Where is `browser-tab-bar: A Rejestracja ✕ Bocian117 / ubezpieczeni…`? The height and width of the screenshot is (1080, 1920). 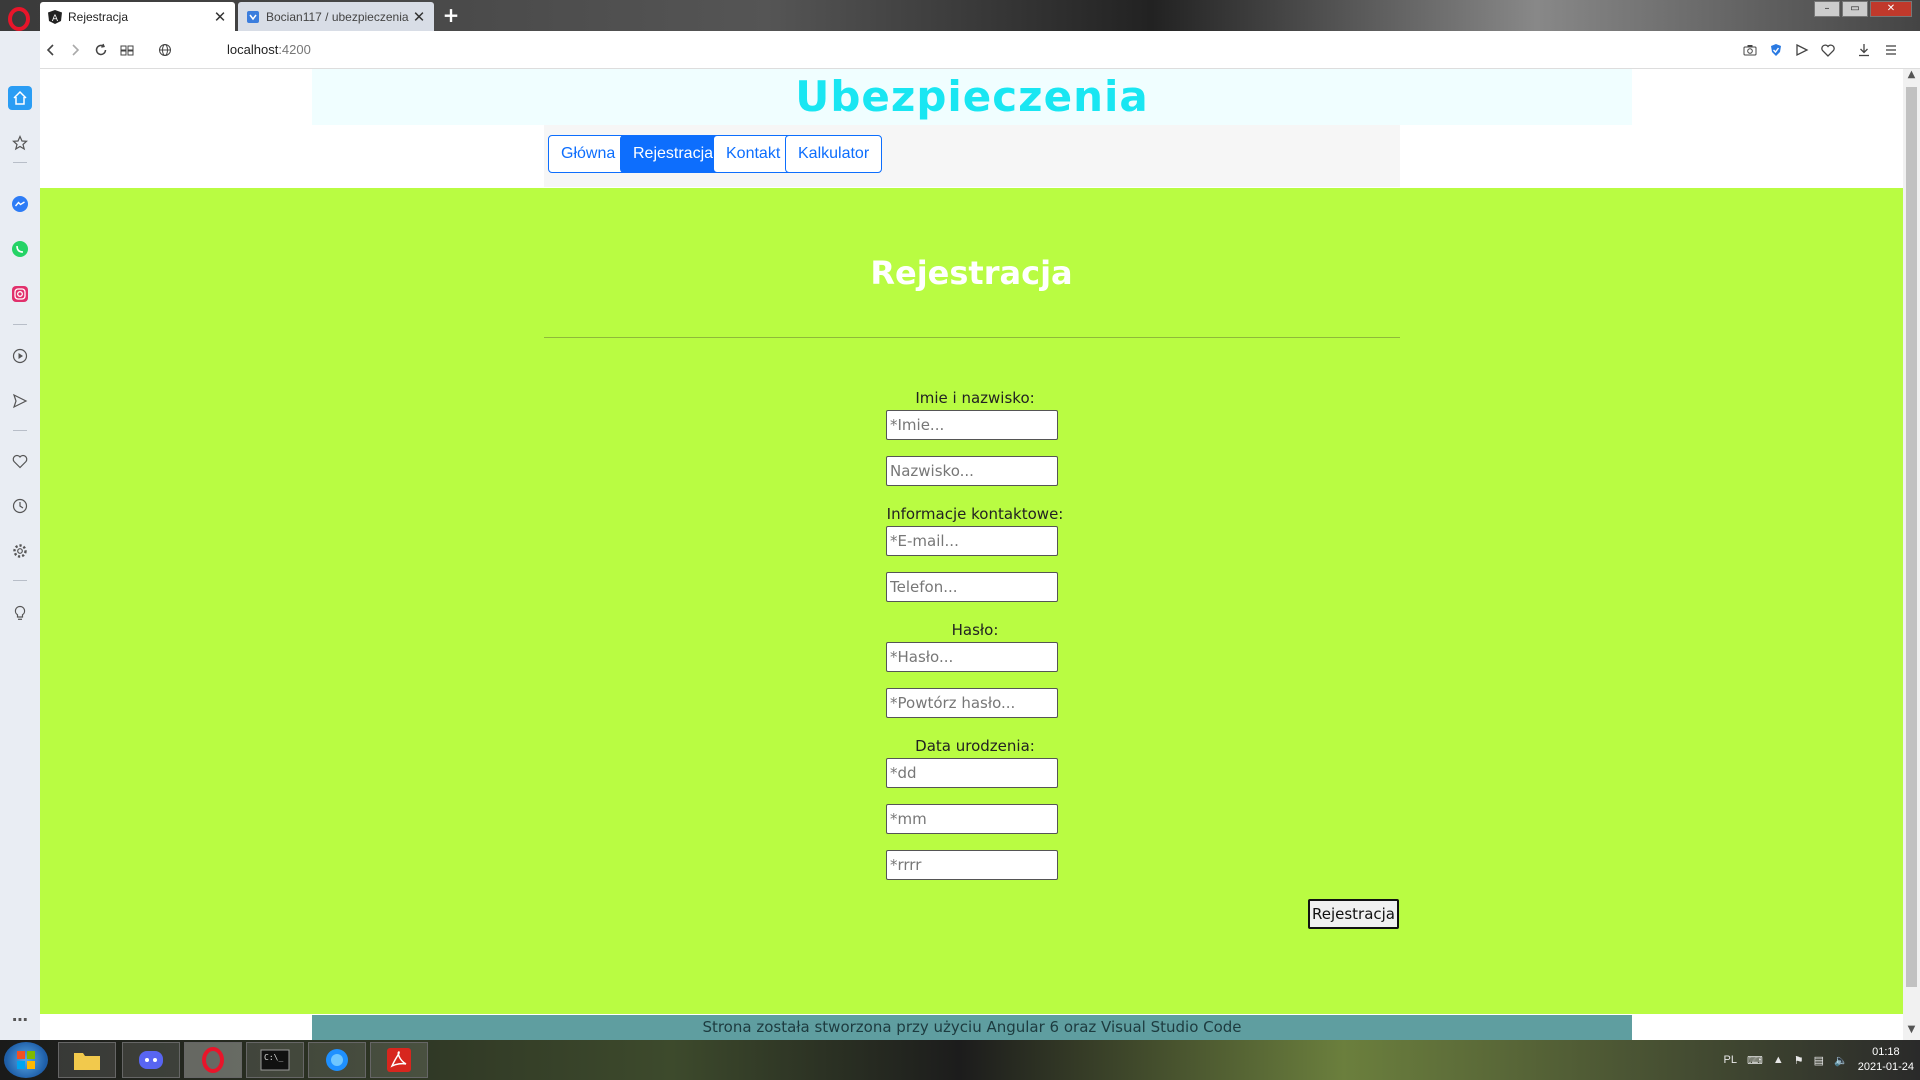 browser-tab-bar: A Rejestracja ✕ Bocian117 / ubezpieczeni… is located at coordinates (960, 15).